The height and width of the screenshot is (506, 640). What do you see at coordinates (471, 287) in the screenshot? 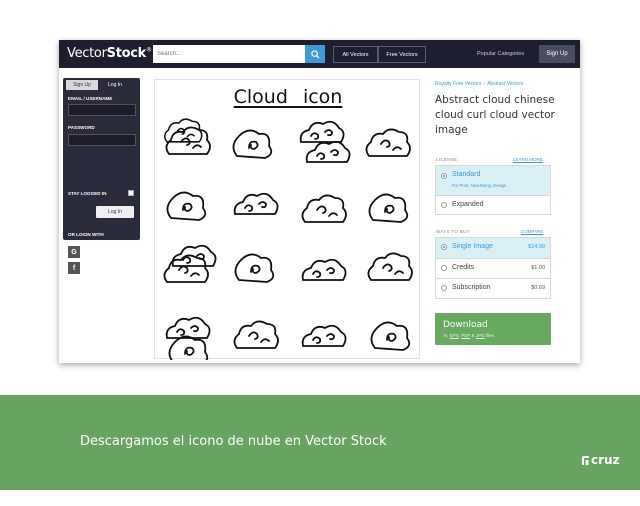
I see `subscription-label: Subscription` at bounding box center [471, 287].